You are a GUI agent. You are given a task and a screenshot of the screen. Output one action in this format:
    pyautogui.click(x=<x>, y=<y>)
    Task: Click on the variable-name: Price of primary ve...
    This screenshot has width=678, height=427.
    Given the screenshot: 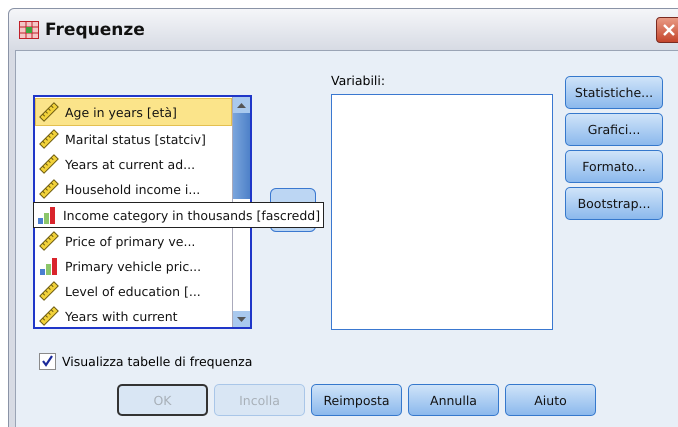 What is the action you would take?
    pyautogui.click(x=130, y=241)
    